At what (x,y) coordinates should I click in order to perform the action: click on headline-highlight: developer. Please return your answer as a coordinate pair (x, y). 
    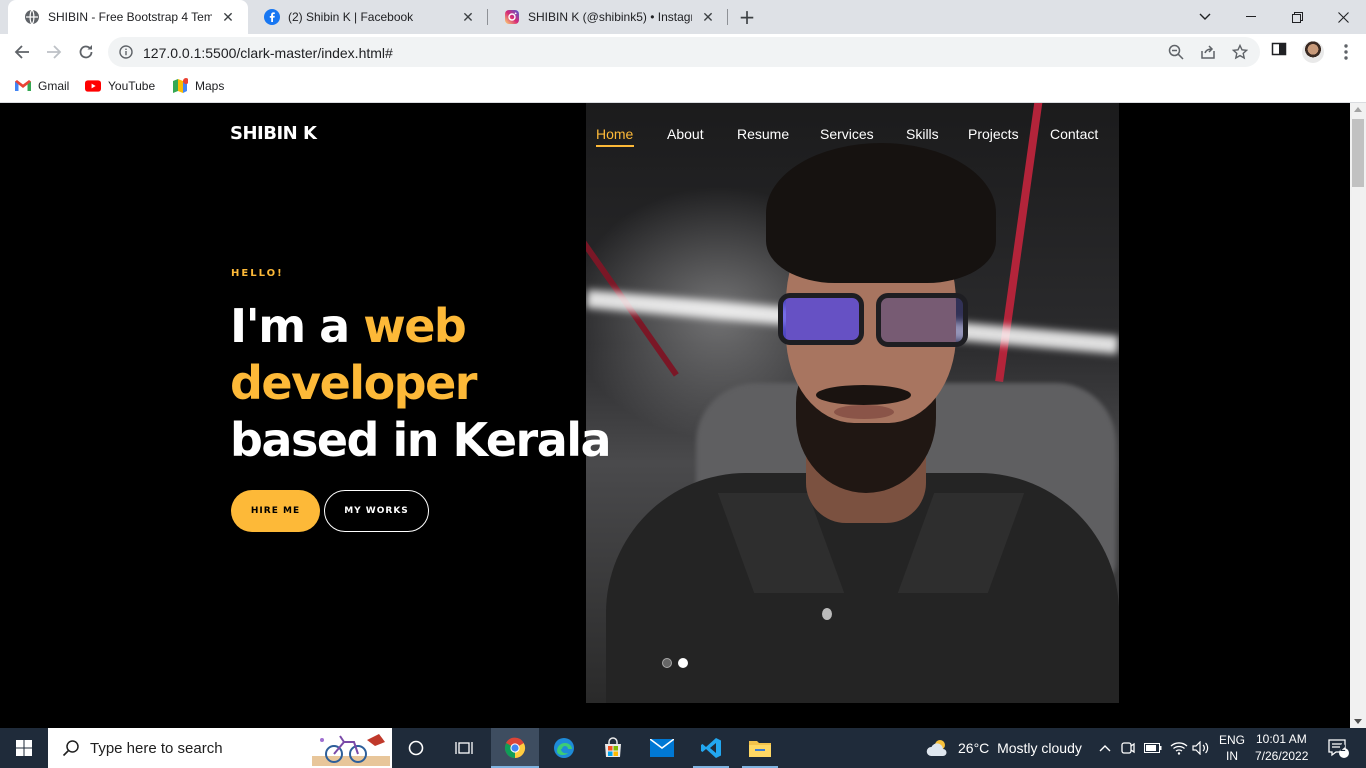
    Looking at the image, I should click on (354, 383).